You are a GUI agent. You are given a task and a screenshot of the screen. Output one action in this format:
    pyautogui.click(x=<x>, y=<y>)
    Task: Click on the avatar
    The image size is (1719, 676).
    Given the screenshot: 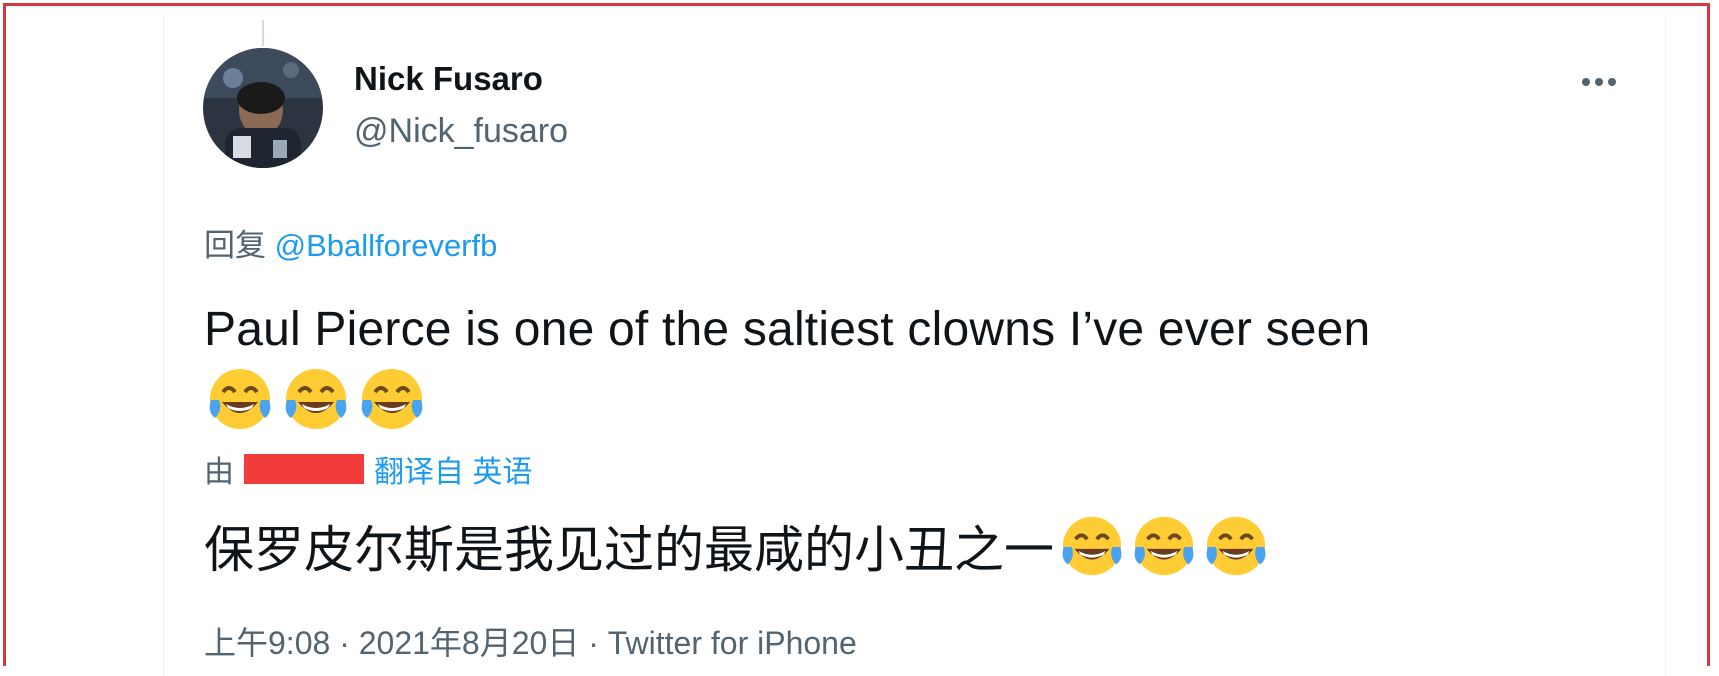 What is the action you would take?
    pyautogui.click(x=263, y=108)
    